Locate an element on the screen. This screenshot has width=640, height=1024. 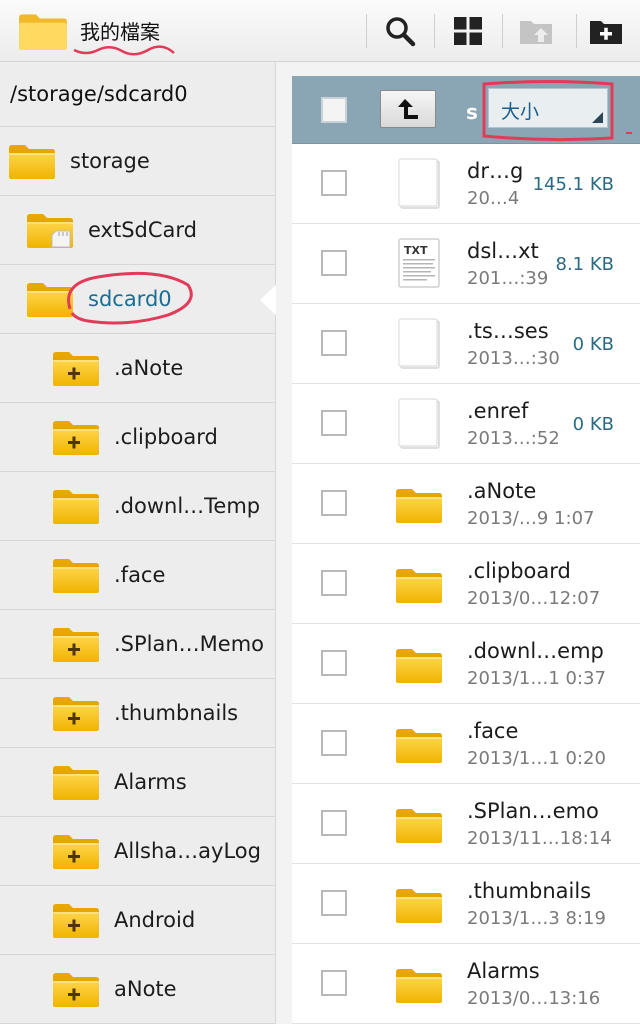
file-name: .downl…emp is located at coordinates (535, 651).